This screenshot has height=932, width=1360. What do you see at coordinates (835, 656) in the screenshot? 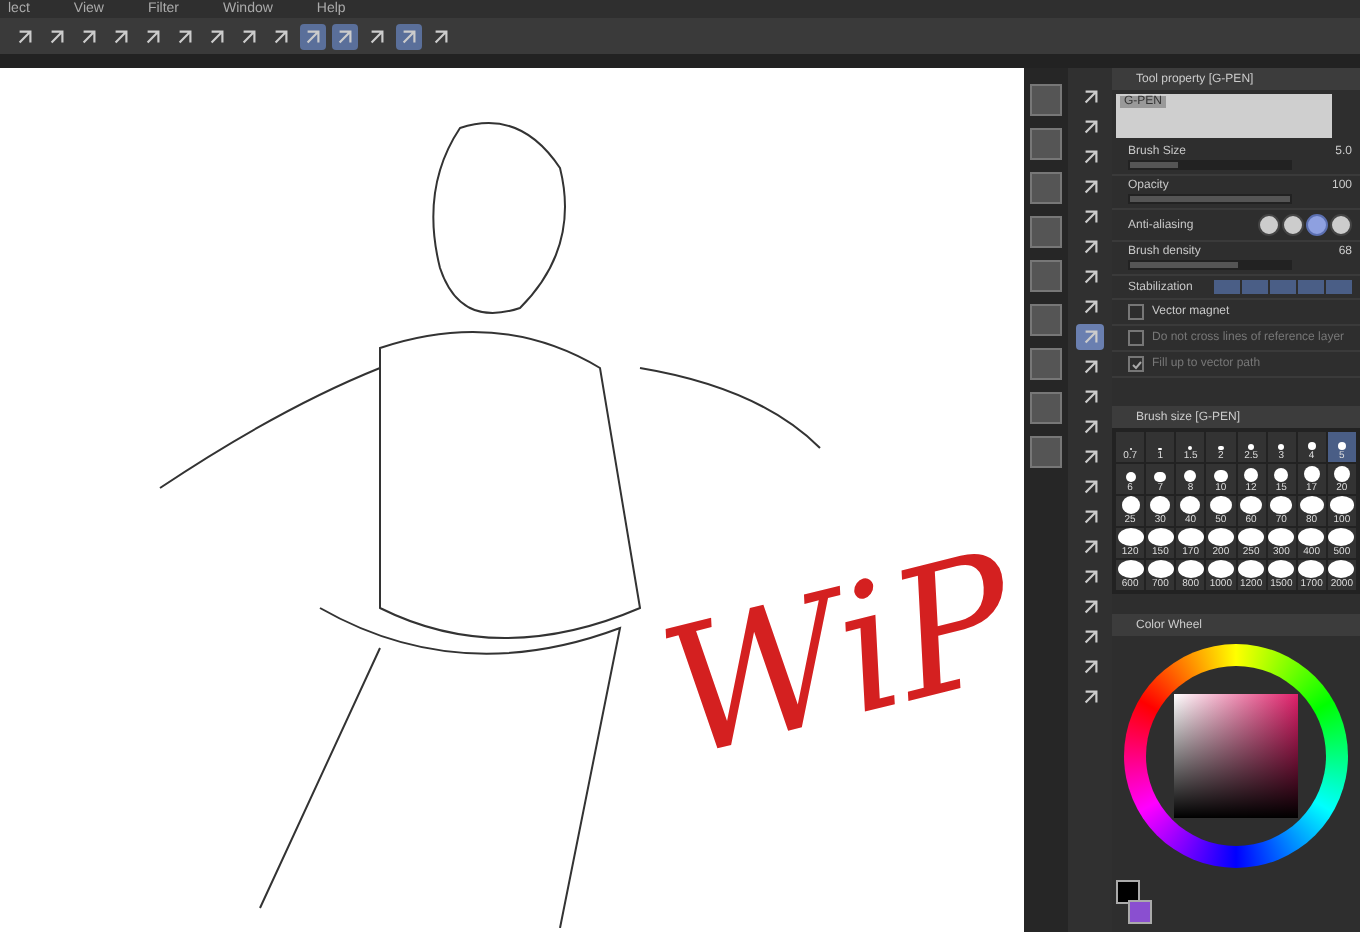
I see `overlay-text: WiP` at bounding box center [835, 656].